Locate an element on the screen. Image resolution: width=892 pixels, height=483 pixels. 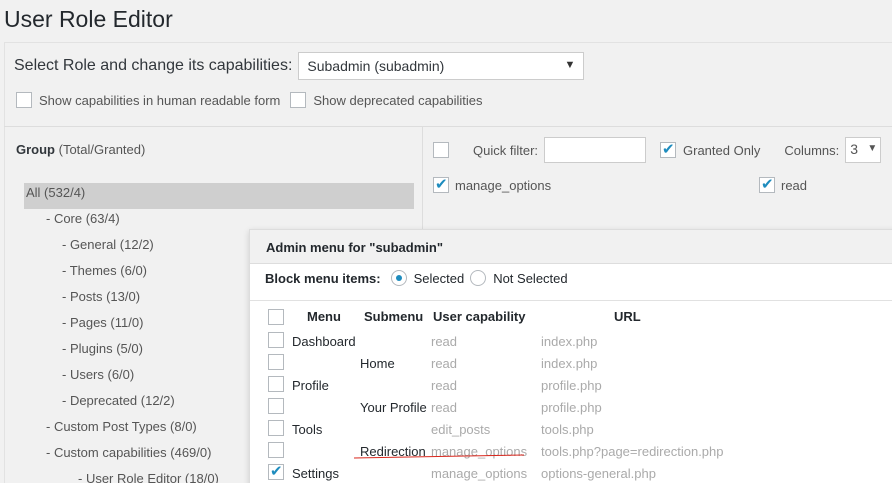
role-select-label: Select Role and change its capabilities: is located at coordinates (153, 65).